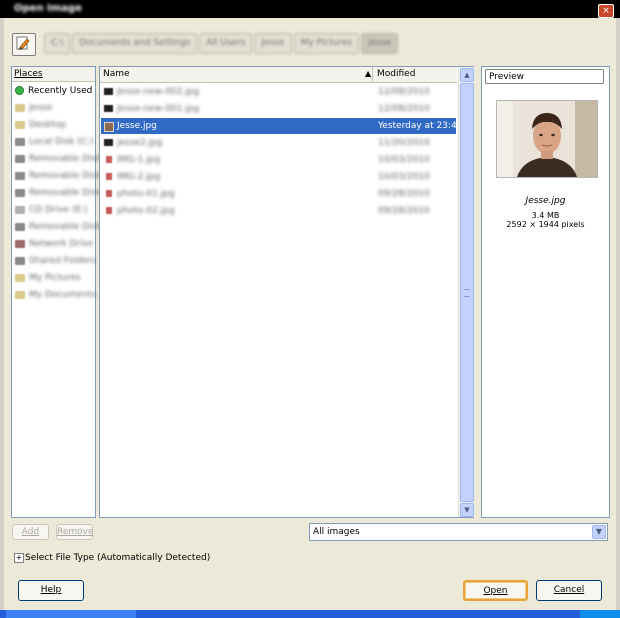  What do you see at coordinates (57, 43) in the screenshot?
I see `path-crumb: C:\` at bounding box center [57, 43].